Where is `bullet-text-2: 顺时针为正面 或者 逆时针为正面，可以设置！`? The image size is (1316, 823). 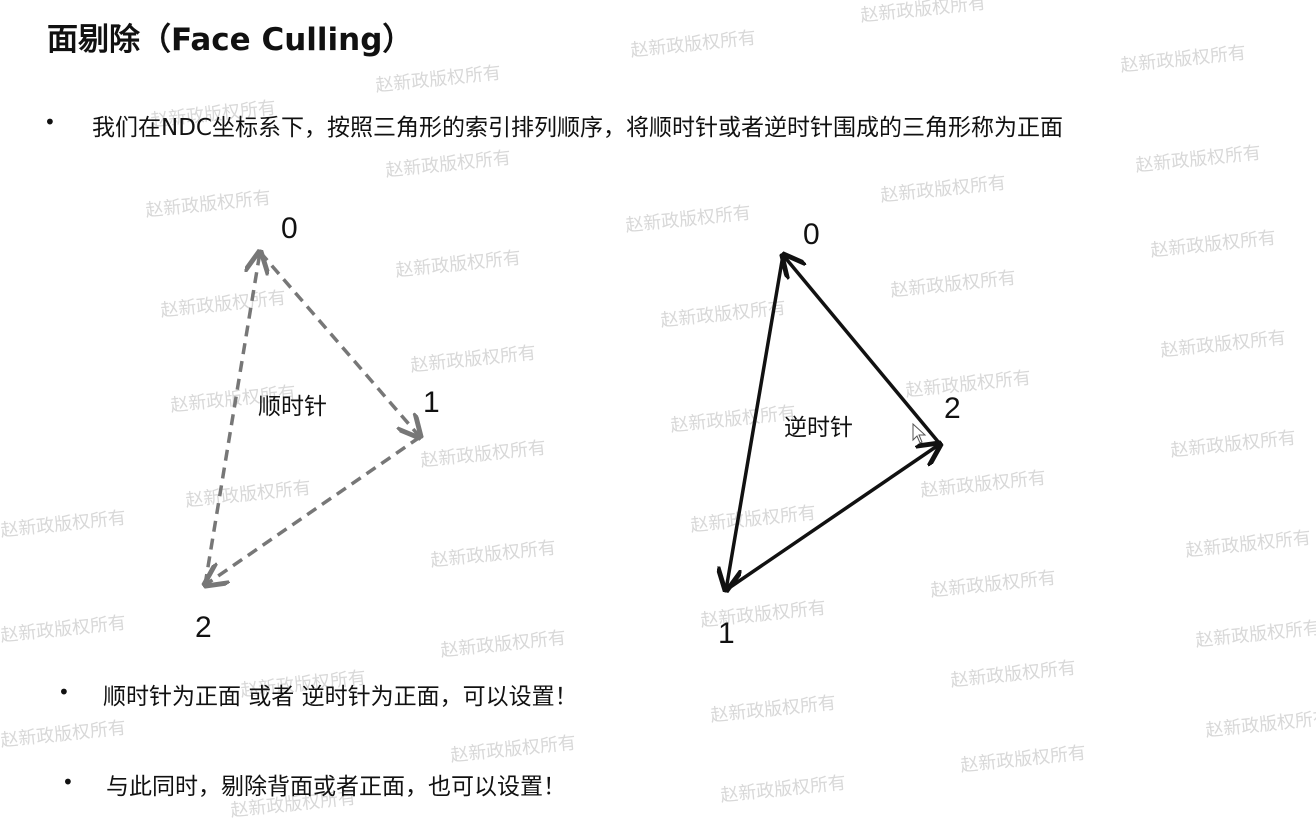 bullet-text-2: 顺时针为正面 或者 逆时针为正面，可以设置！ is located at coordinates (340, 697).